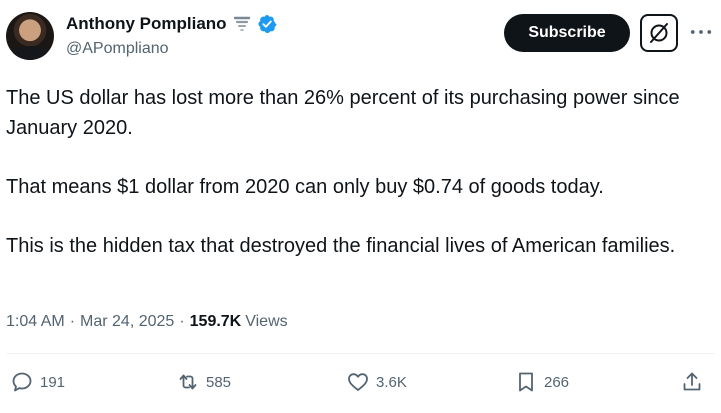  What do you see at coordinates (541, 382) in the screenshot?
I see `bookmark-button: 266` at bounding box center [541, 382].